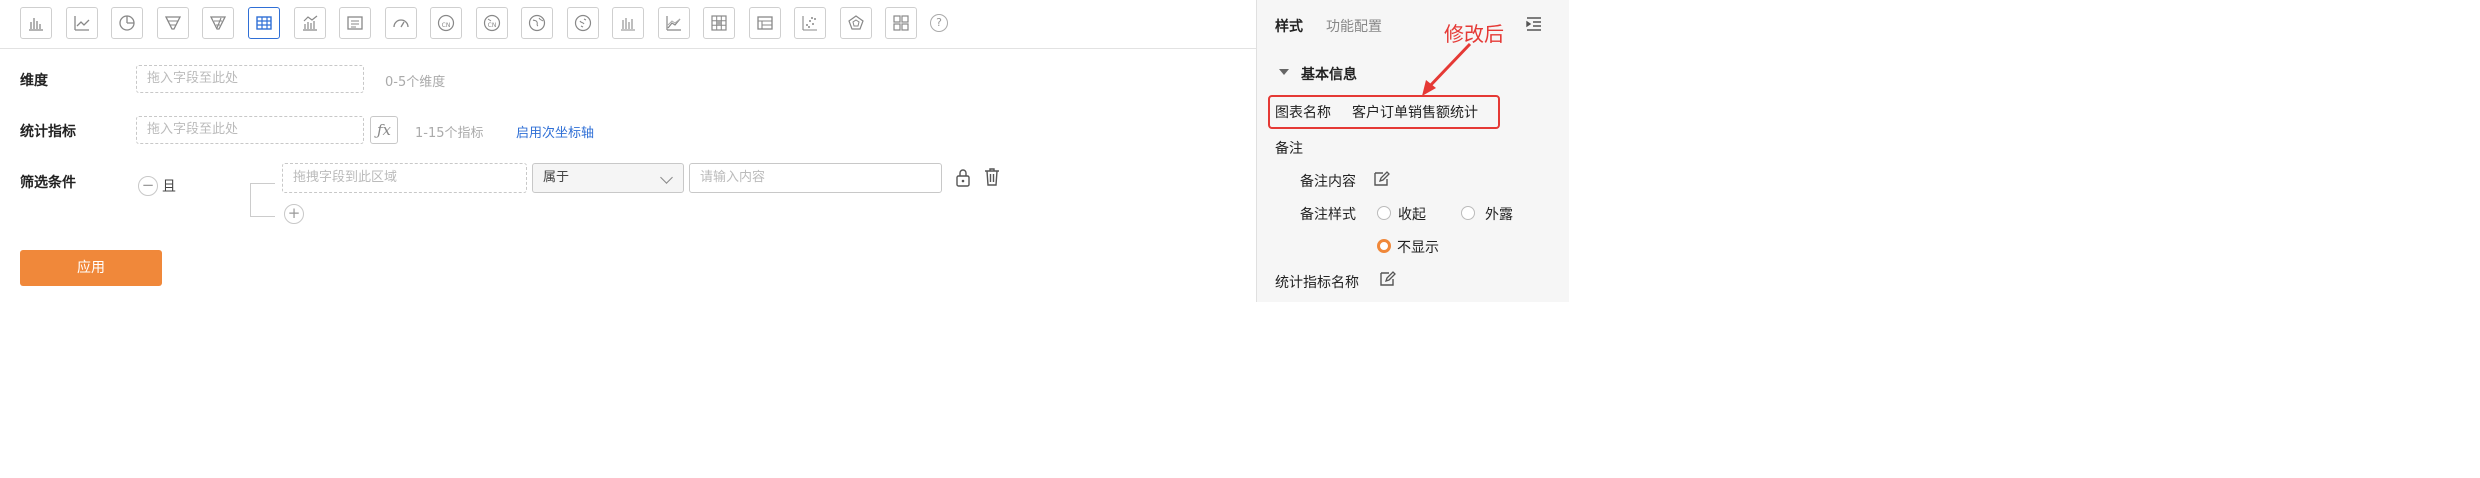  What do you see at coordinates (666, 177) in the screenshot?
I see `chevron-down-icon` at bounding box center [666, 177].